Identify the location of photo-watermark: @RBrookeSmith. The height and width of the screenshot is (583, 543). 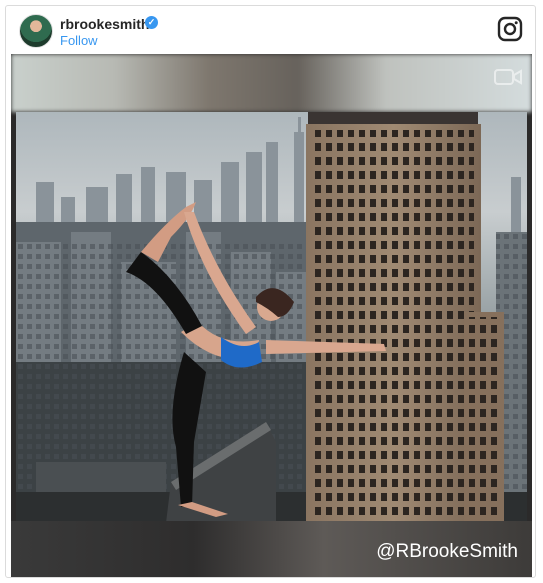
(447, 551).